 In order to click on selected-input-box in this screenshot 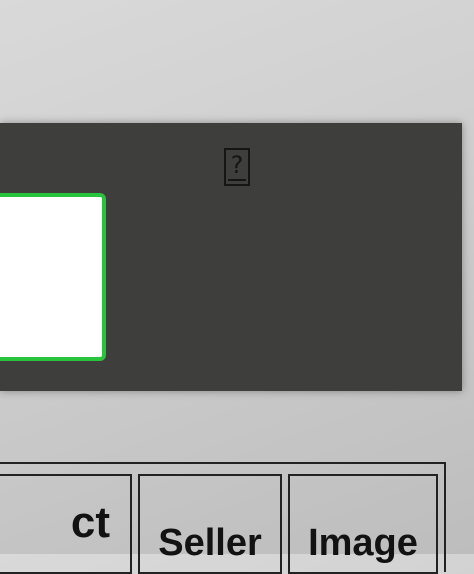, I will do `click(53, 277)`.